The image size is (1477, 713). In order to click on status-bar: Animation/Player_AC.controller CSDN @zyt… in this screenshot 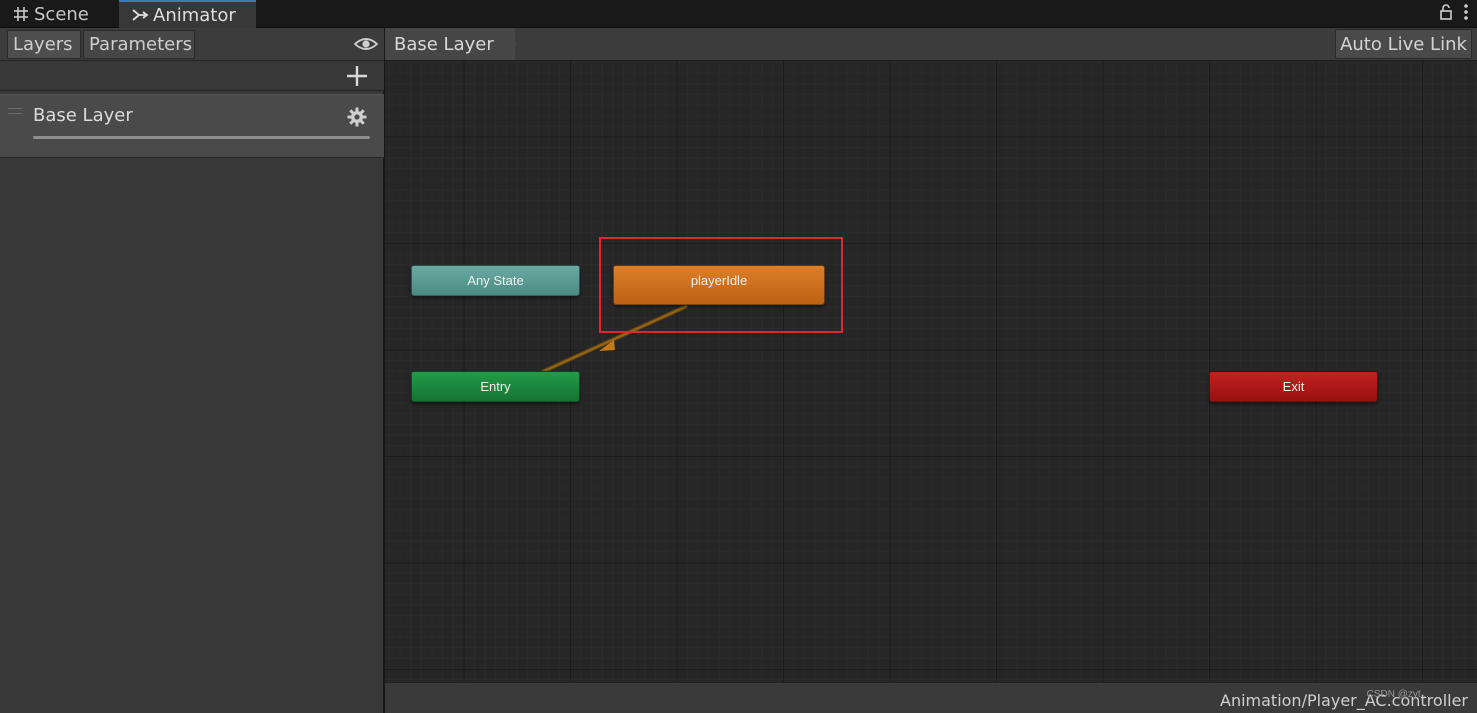, I will do `click(931, 697)`.